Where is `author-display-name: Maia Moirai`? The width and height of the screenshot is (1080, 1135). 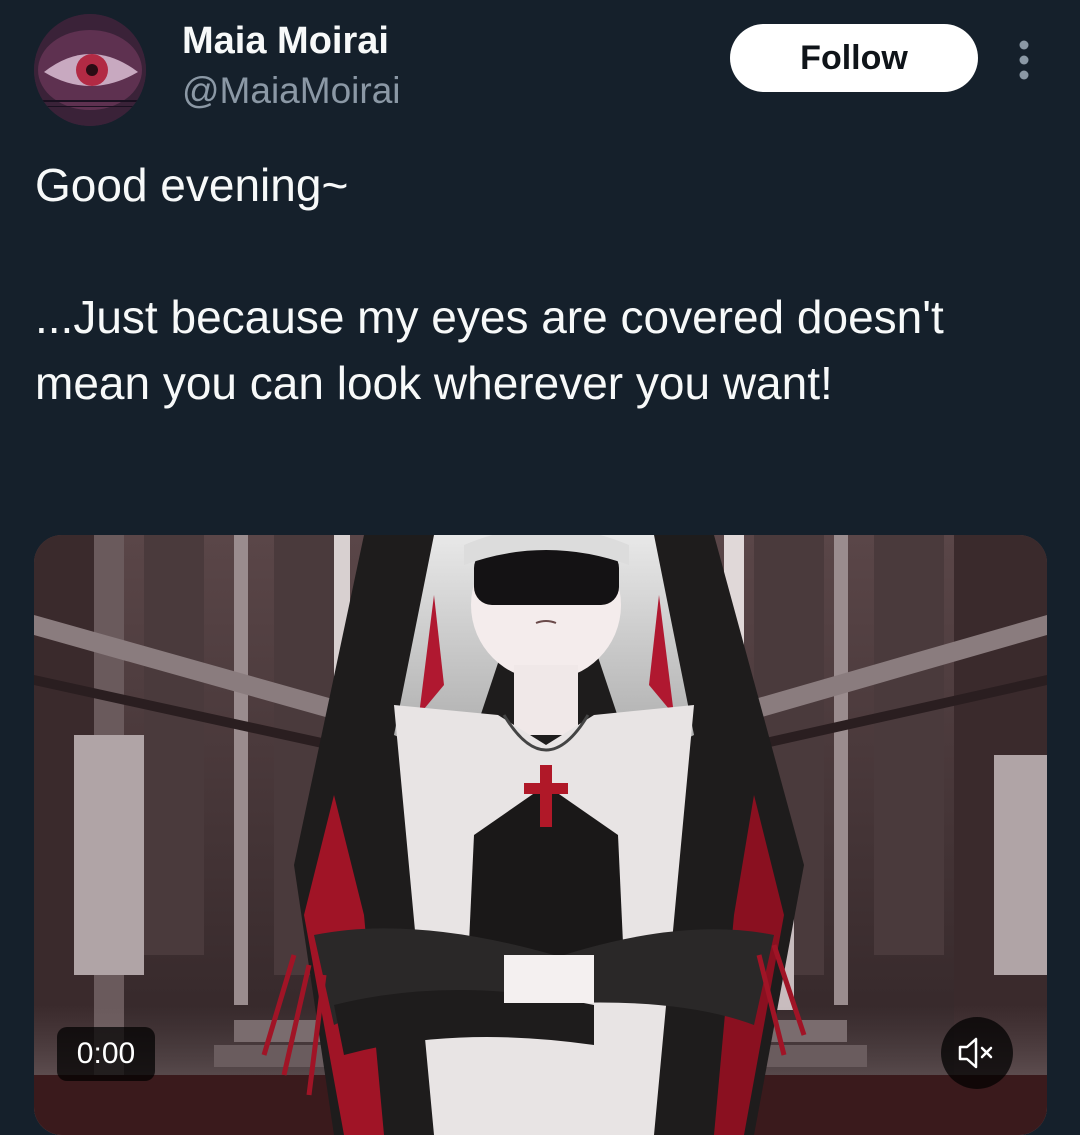
author-display-name: Maia Moirai is located at coordinates (285, 41).